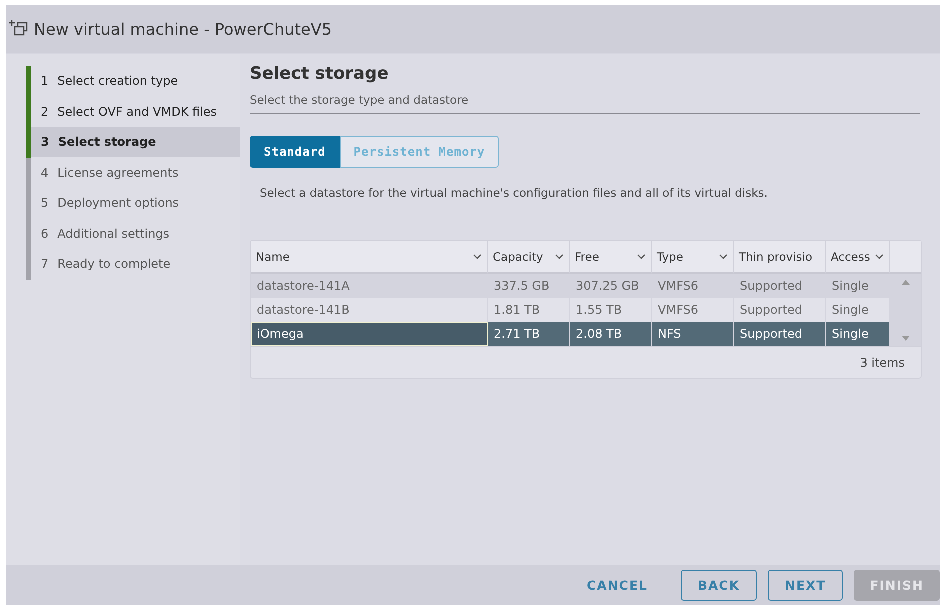 This screenshot has width=940, height=605. I want to click on step-number: 1, so click(45, 81).